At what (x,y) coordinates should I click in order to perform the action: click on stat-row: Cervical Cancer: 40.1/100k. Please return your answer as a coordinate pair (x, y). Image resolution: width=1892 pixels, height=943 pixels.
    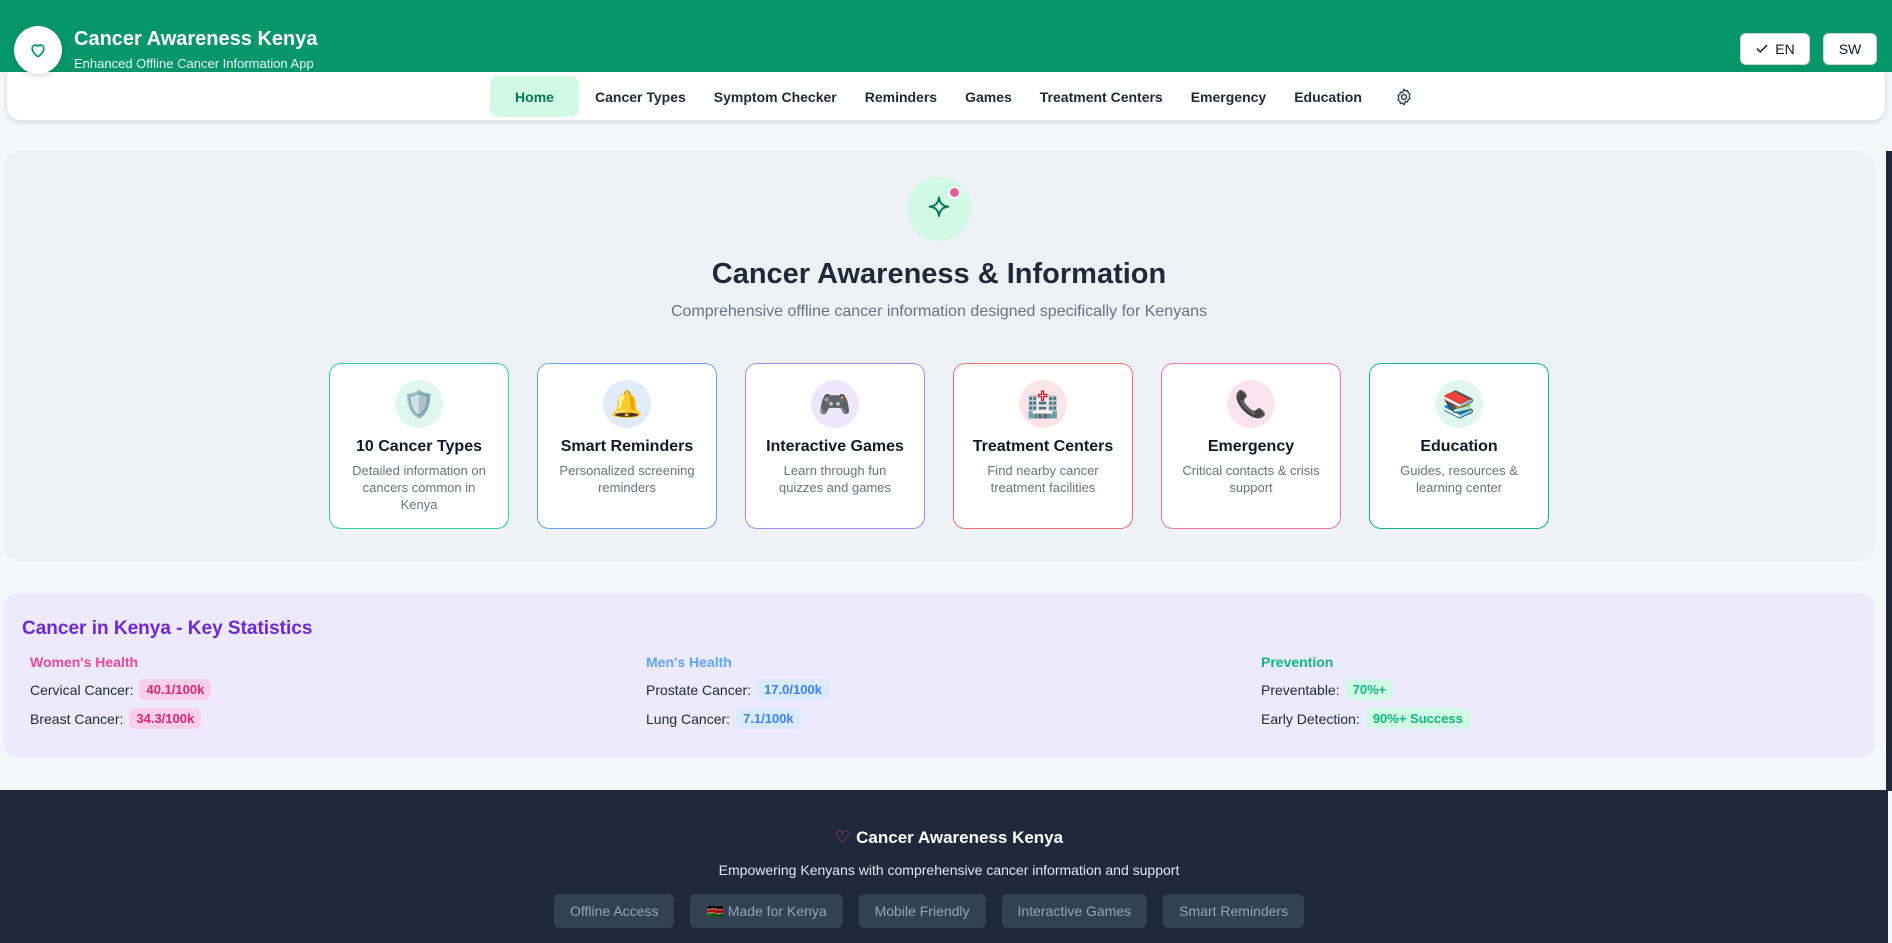
    Looking at the image, I should click on (121, 689).